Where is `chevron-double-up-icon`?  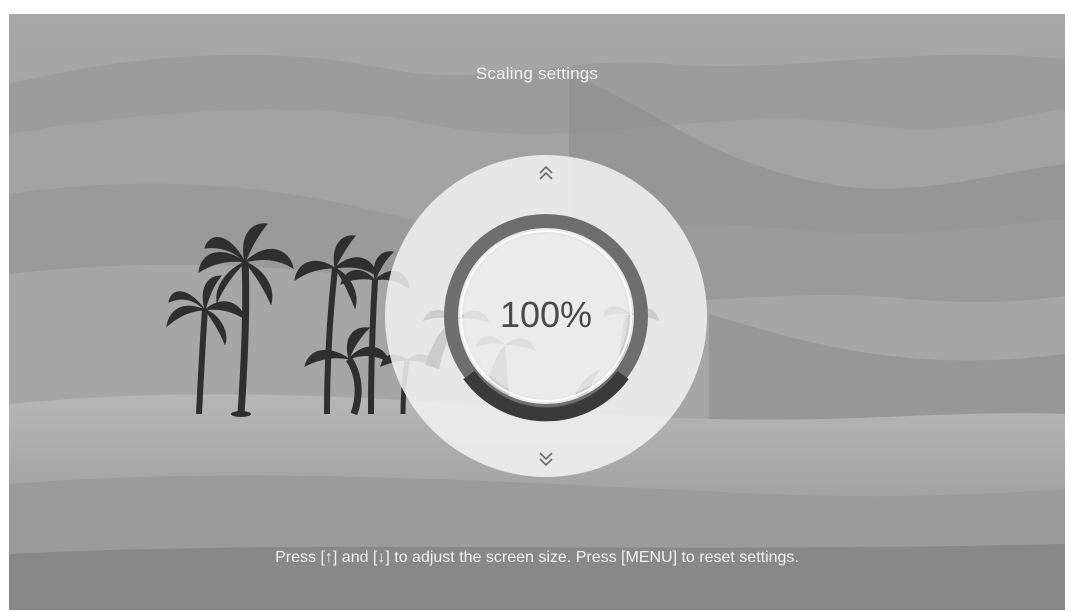 chevron-double-up-icon is located at coordinates (546, 172).